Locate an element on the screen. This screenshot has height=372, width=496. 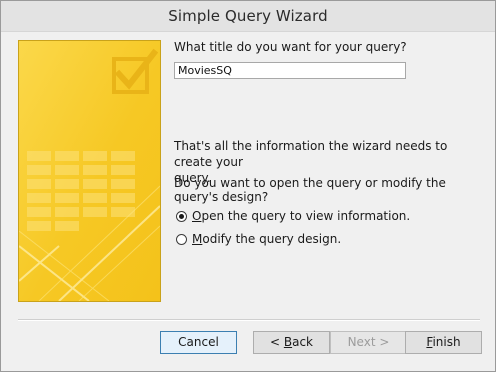
finish-button: Finish is located at coordinates (443, 342).